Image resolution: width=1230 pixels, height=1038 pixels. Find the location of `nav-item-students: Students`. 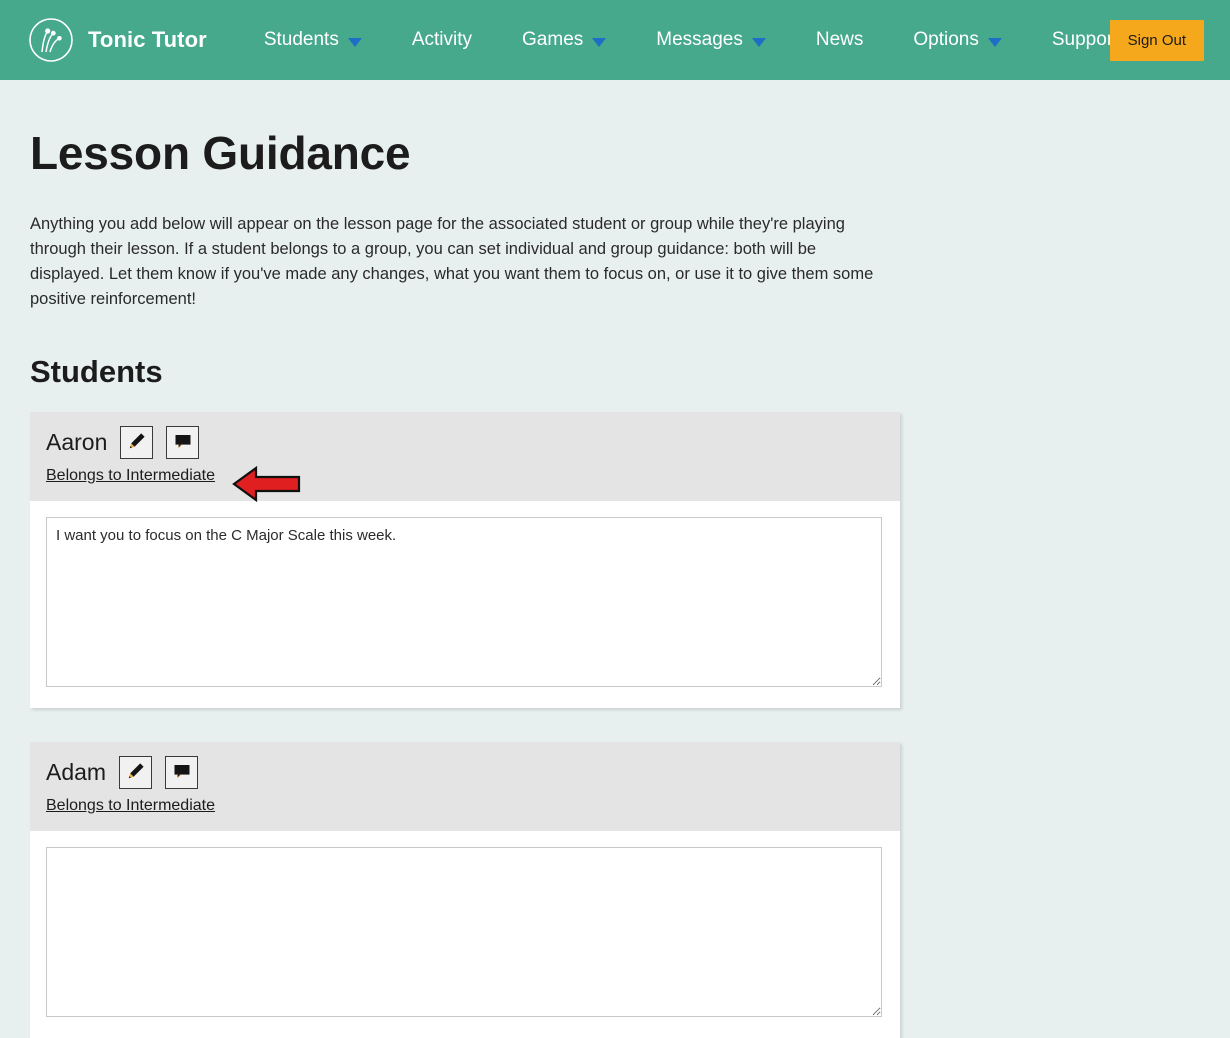

nav-item-students: Students is located at coordinates (313, 40).